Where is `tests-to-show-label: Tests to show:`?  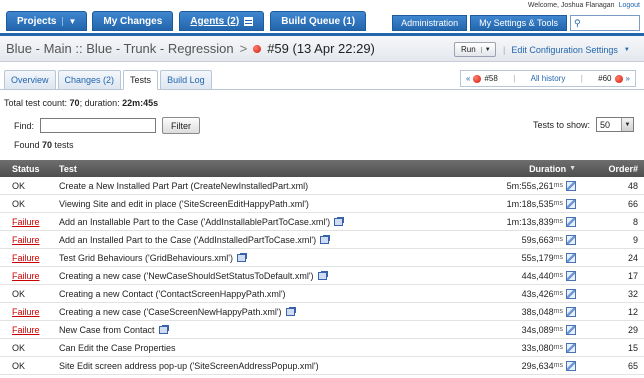 tests-to-show-label: Tests to show: is located at coordinates (561, 124).